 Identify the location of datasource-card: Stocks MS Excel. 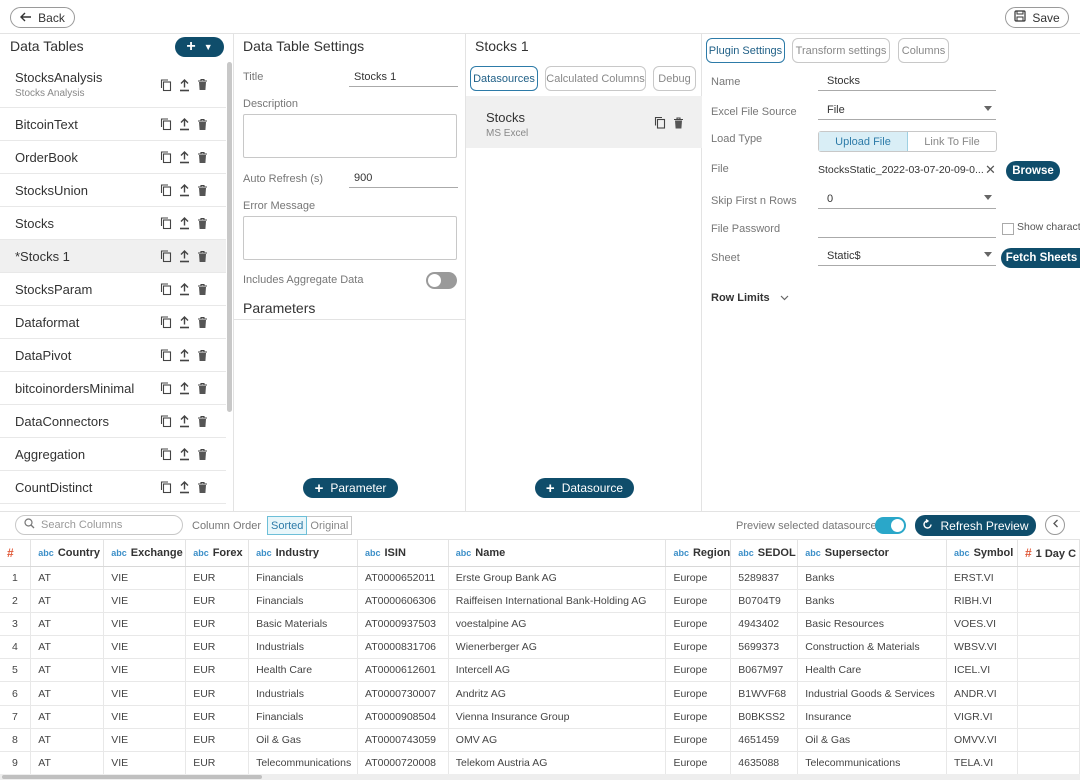
(584, 122).